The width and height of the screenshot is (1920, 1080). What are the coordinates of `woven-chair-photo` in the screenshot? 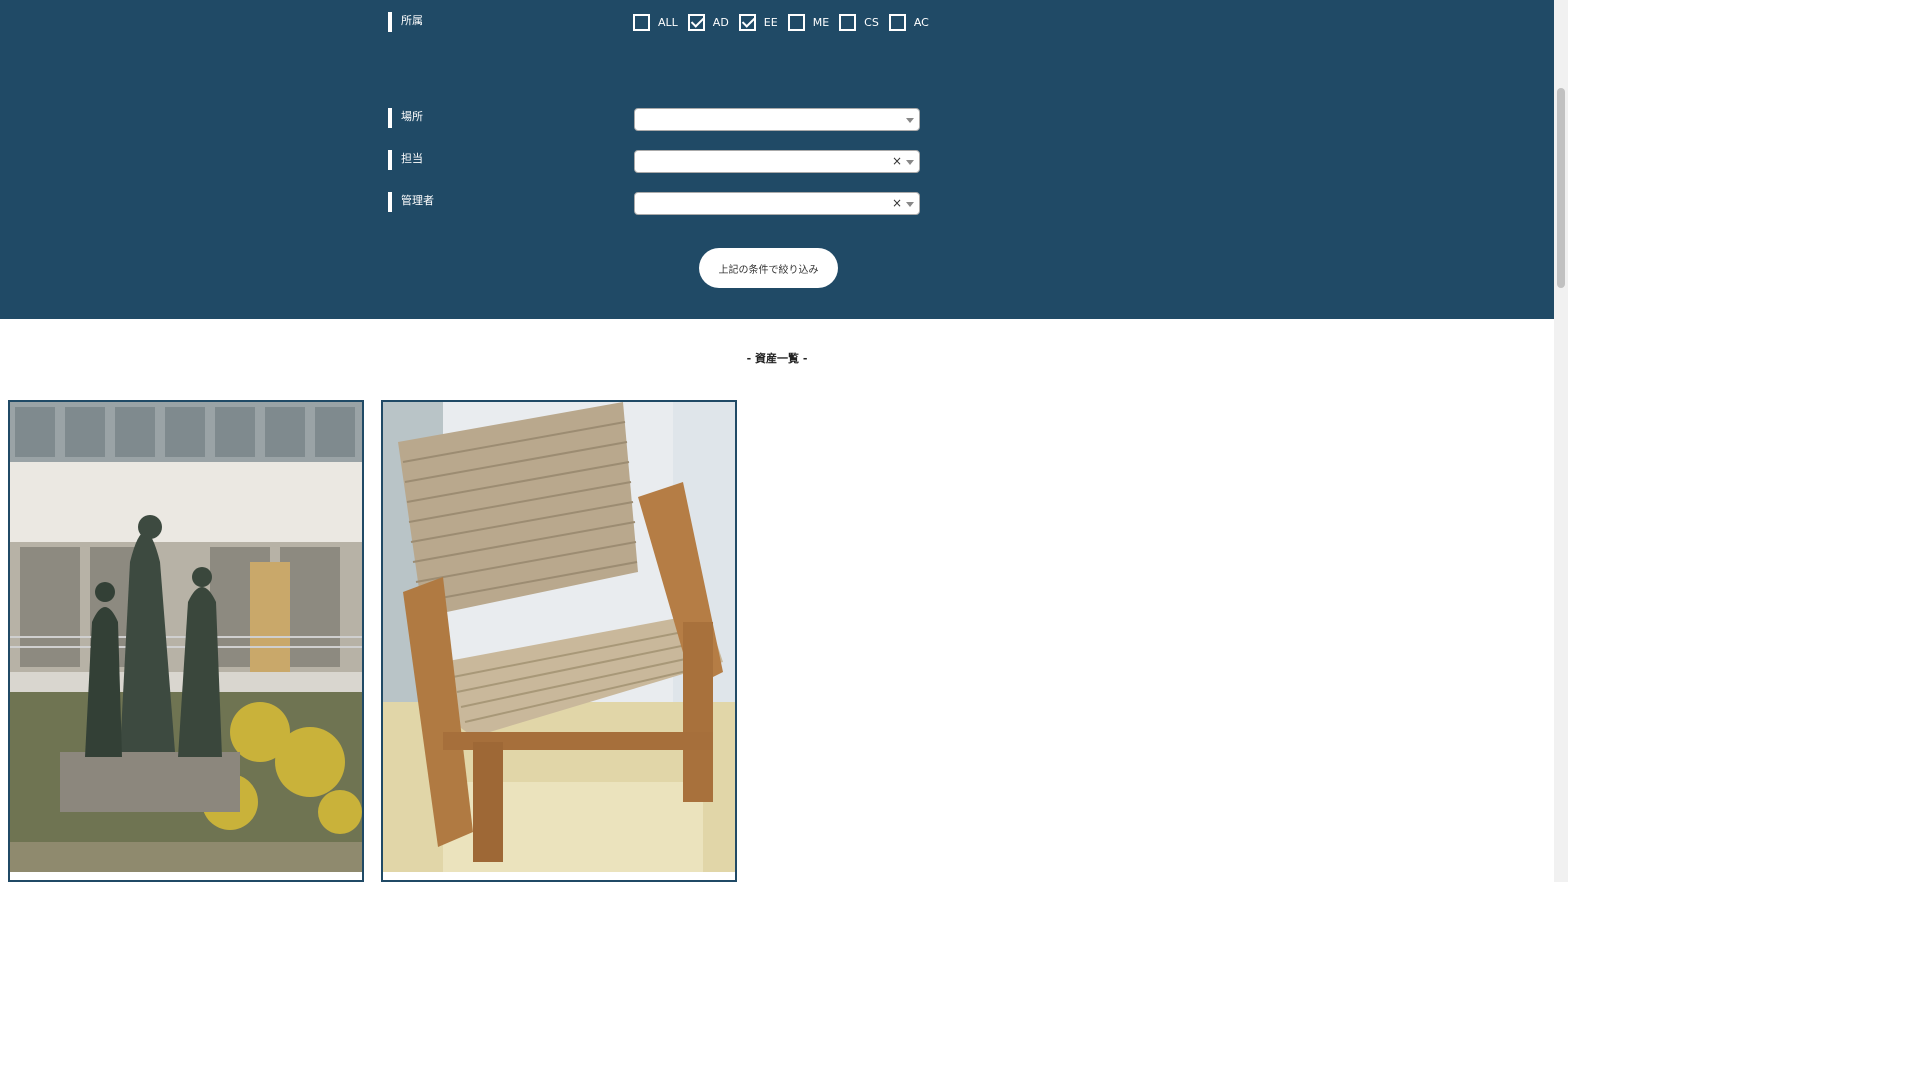 It's located at (559, 637).